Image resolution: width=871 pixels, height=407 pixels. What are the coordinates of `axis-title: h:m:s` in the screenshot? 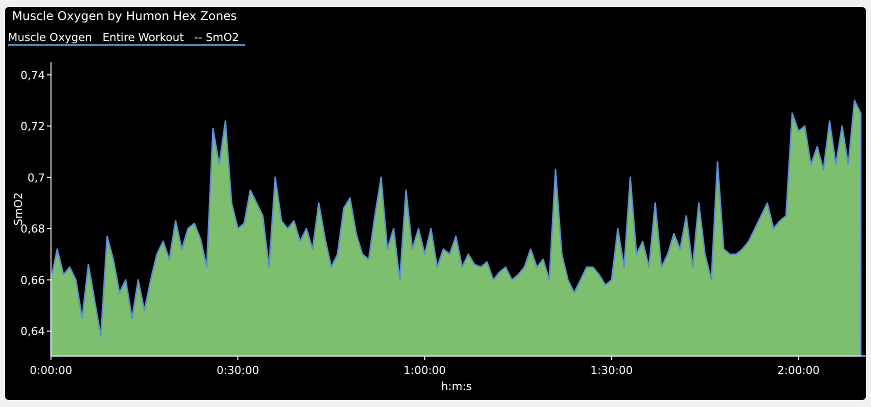 It's located at (456, 386).